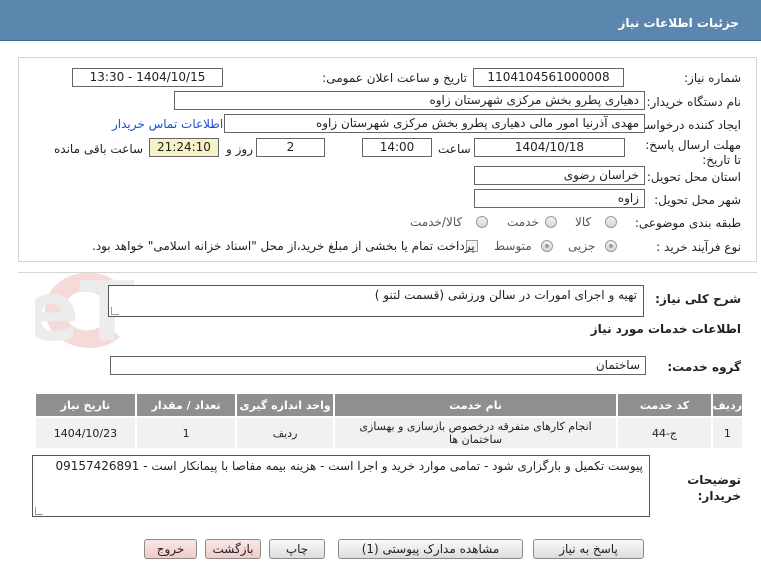  I want to click on deadline-date-field: 1404/10/18, so click(549, 147).